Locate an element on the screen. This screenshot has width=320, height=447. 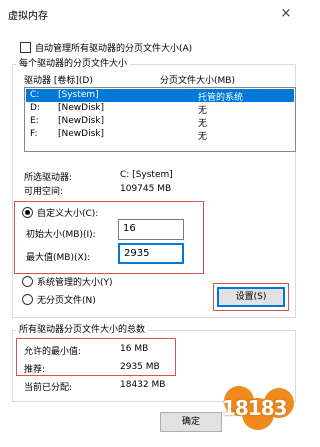
total-group-title: 所有驱动器分页文件大小的总数 is located at coordinates (82, 328).